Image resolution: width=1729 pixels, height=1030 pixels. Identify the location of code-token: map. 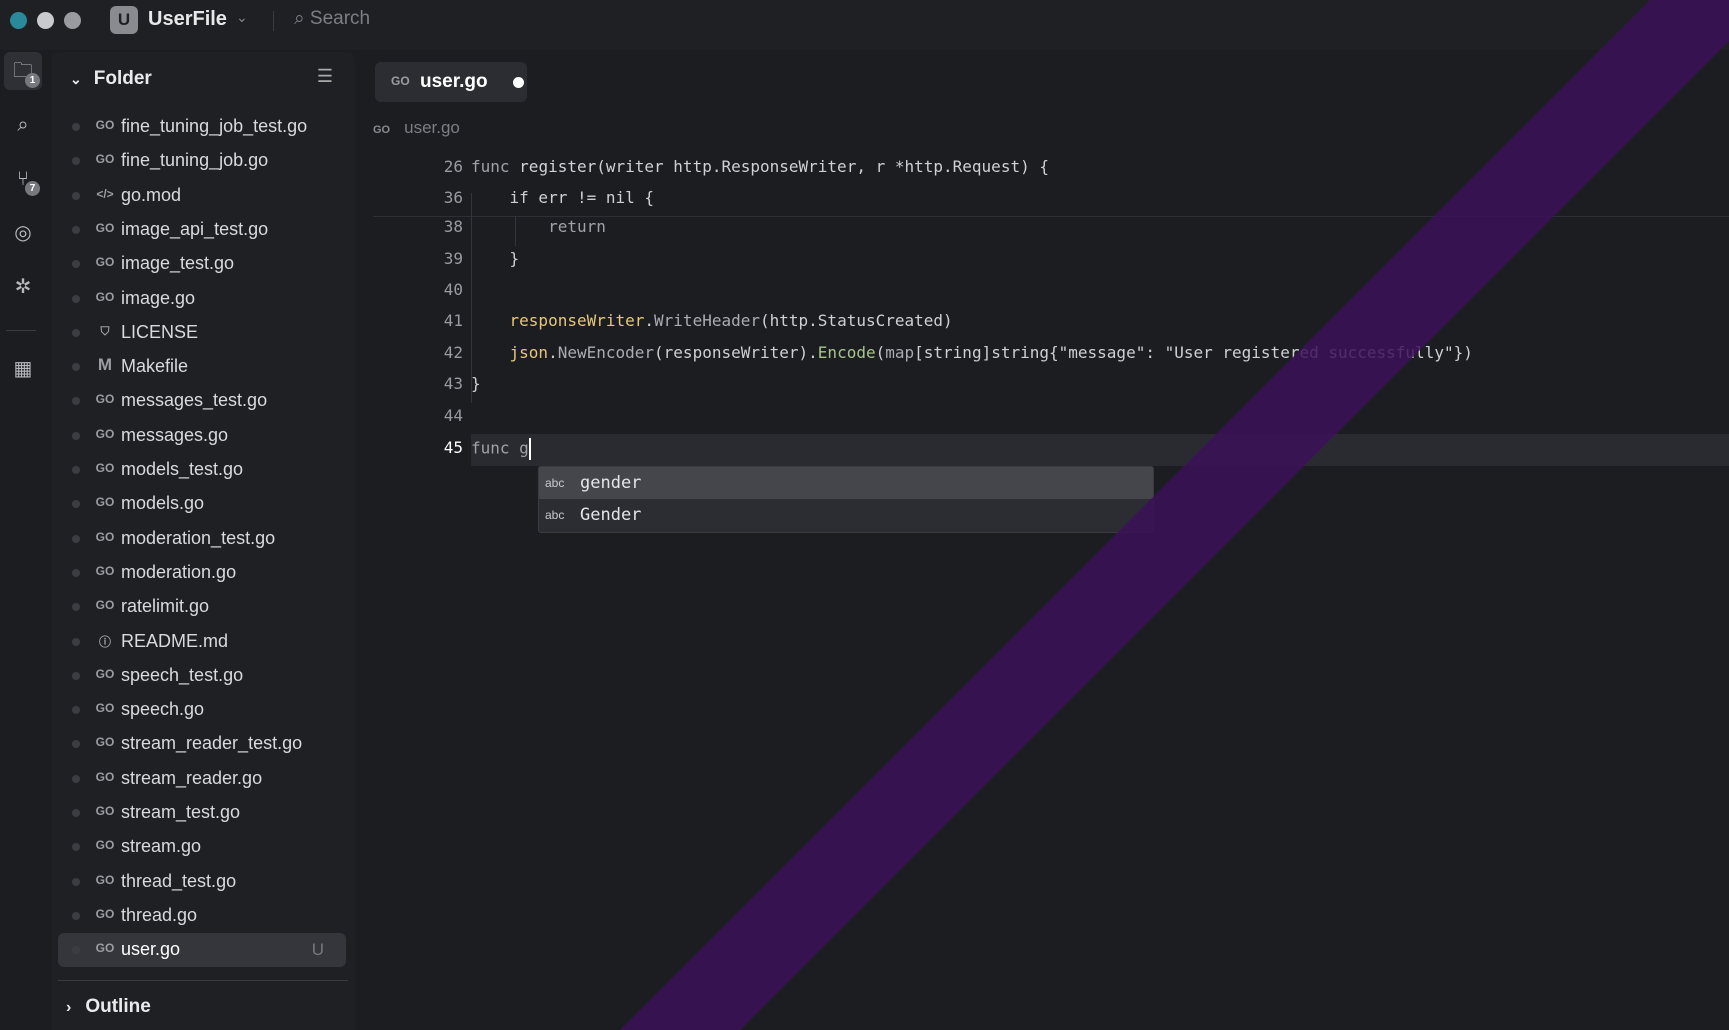
(900, 352).